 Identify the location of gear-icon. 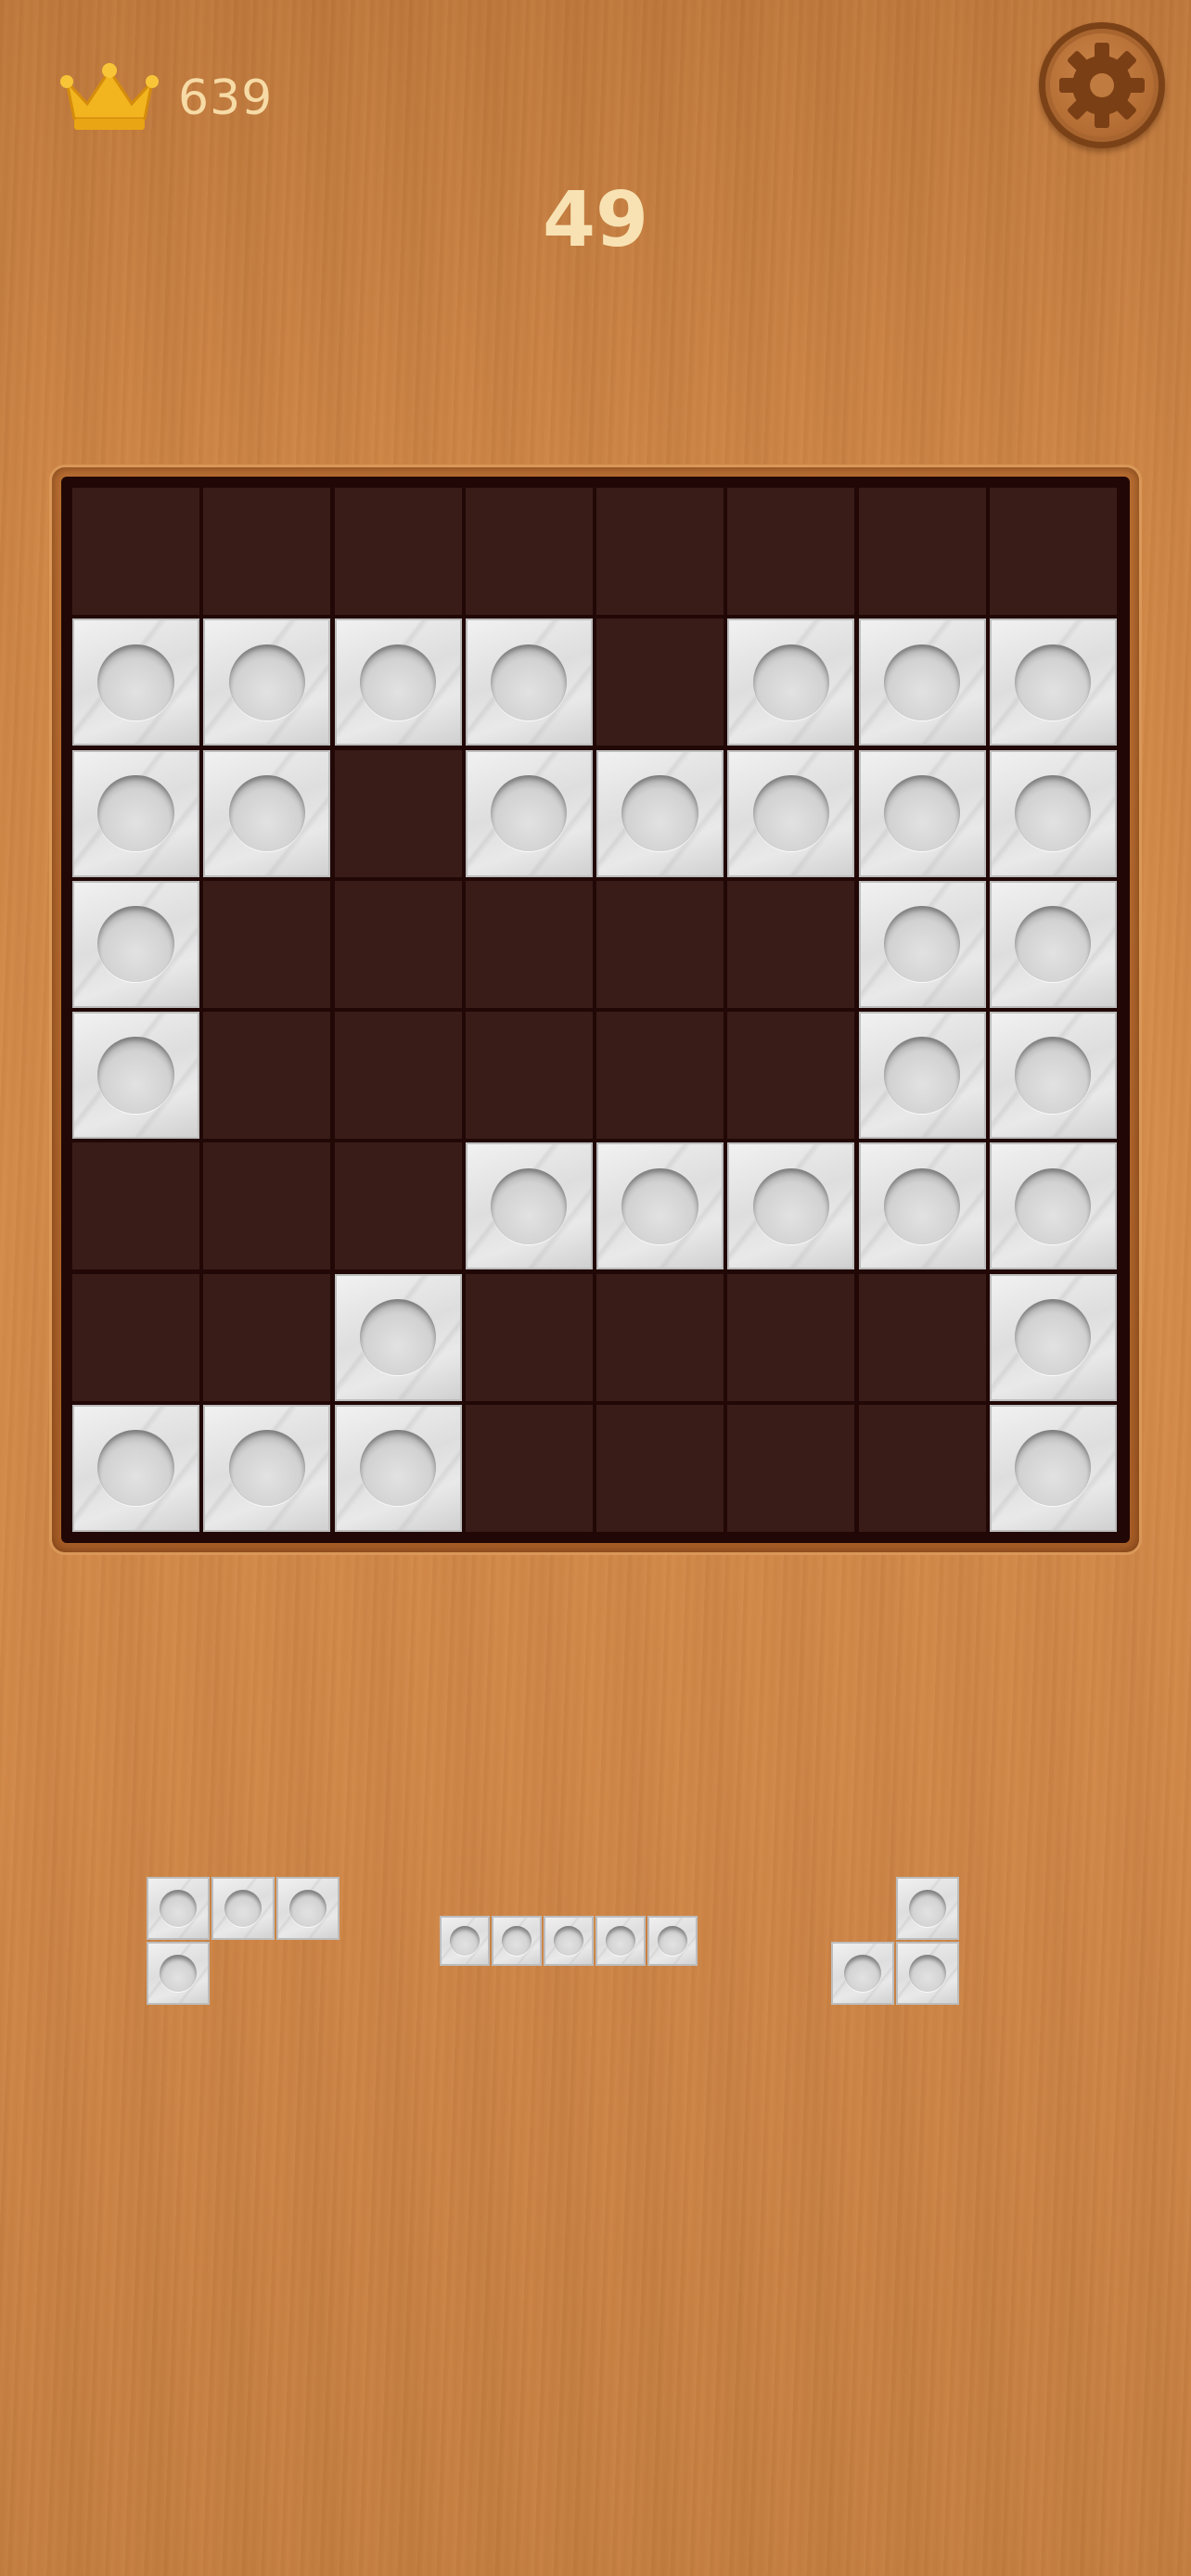
(1102, 85).